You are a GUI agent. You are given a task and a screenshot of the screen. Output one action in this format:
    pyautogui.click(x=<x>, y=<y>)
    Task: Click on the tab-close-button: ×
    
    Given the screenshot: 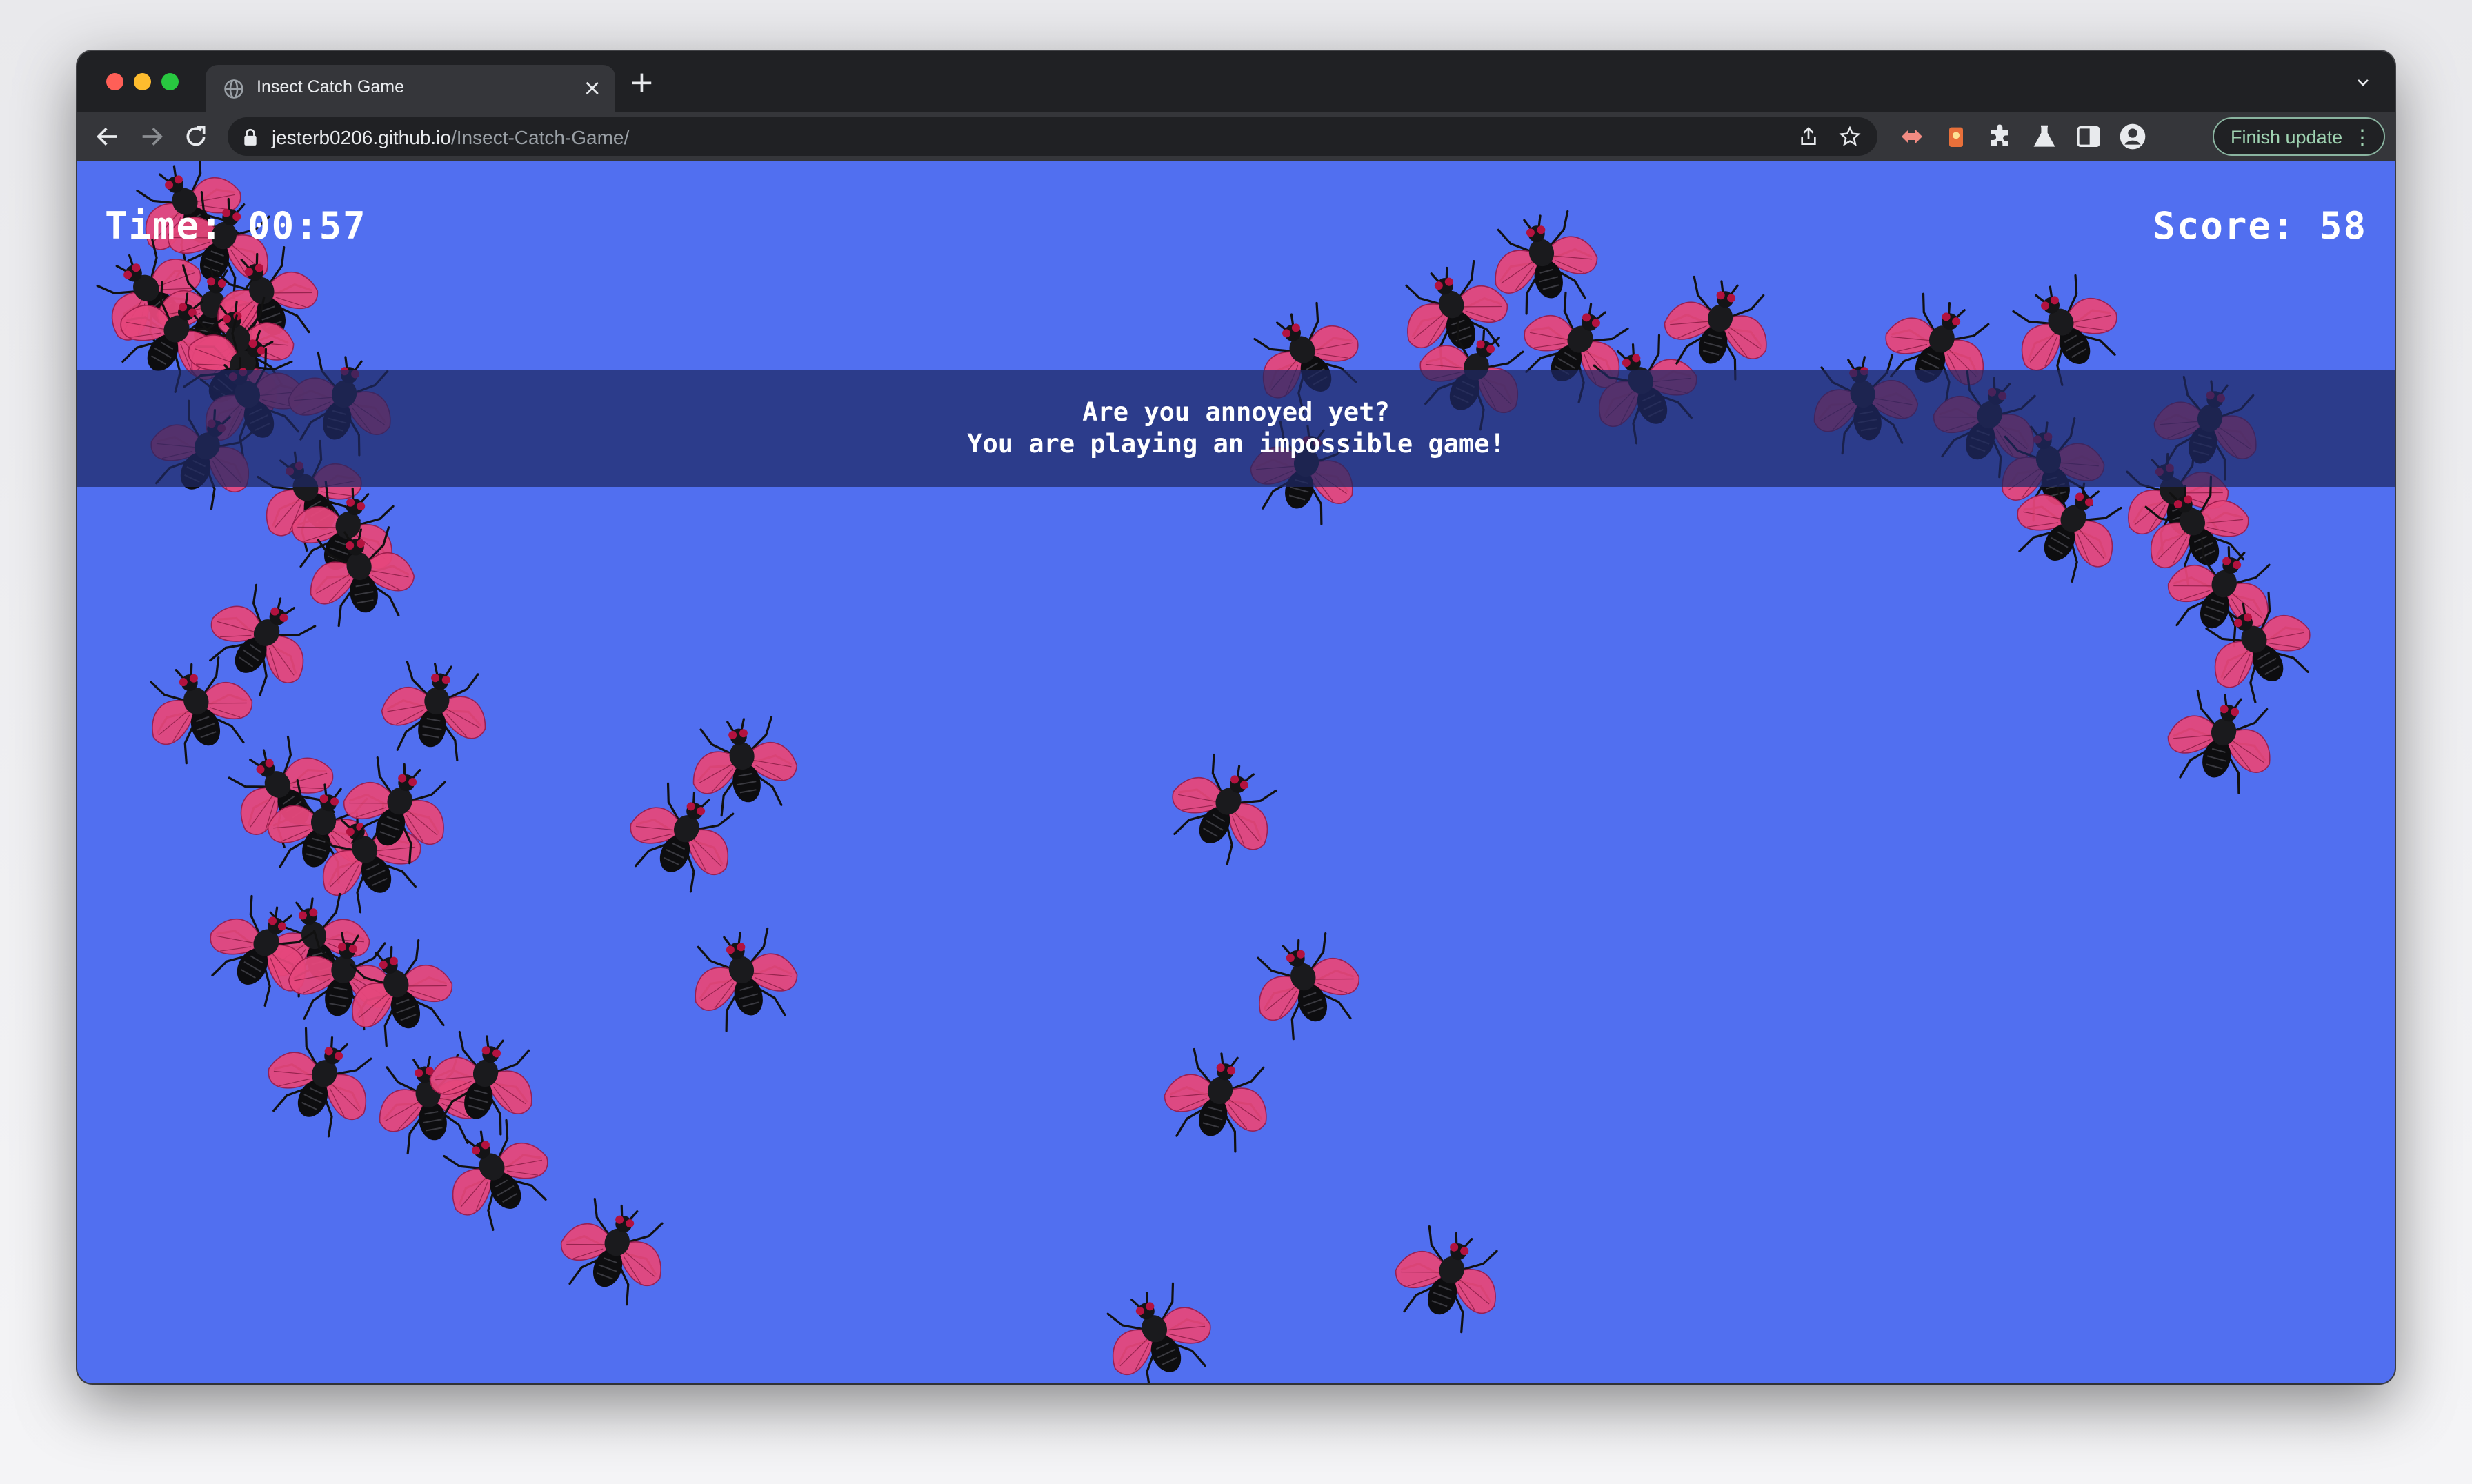 What is the action you would take?
    pyautogui.click(x=592, y=88)
    